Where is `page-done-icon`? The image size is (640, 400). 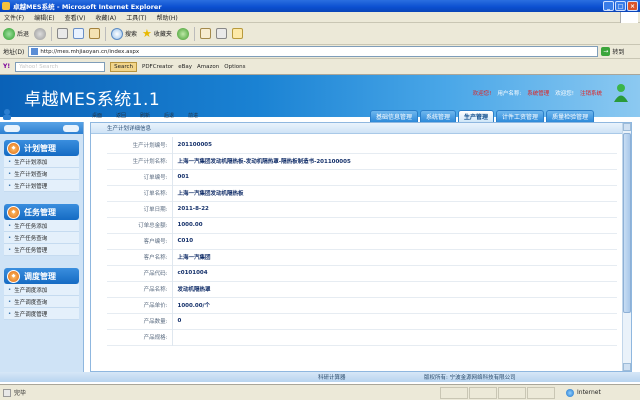
page-done-icon is located at coordinates (7, 392).